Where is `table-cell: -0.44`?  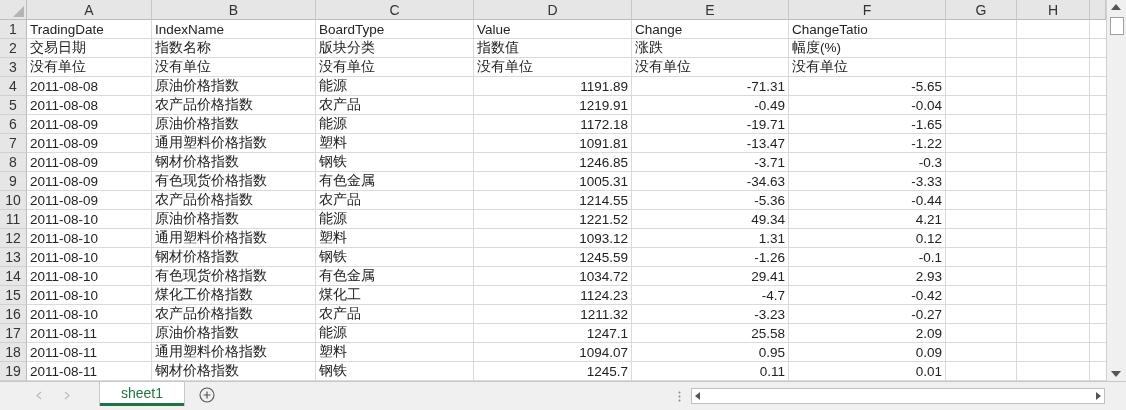 table-cell: -0.44 is located at coordinates (867, 200).